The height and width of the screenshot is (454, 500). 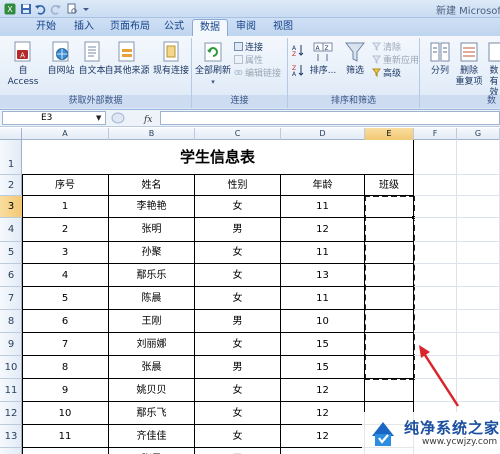 I want to click on cell-g6, so click(x=478, y=275).